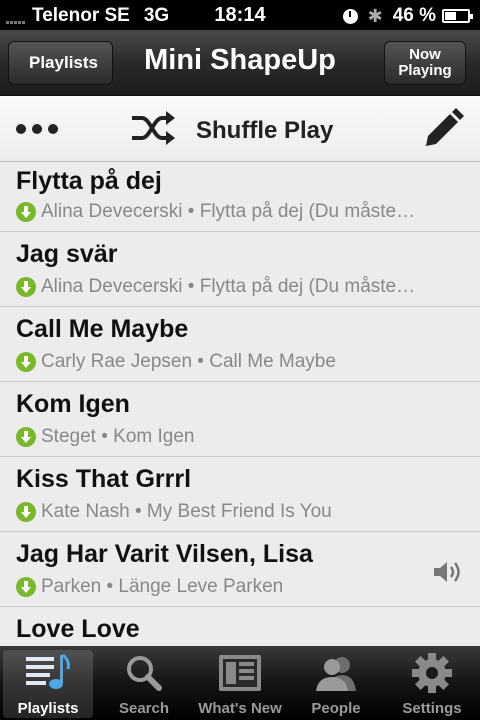  I want to click on people-icon, so click(336, 673).